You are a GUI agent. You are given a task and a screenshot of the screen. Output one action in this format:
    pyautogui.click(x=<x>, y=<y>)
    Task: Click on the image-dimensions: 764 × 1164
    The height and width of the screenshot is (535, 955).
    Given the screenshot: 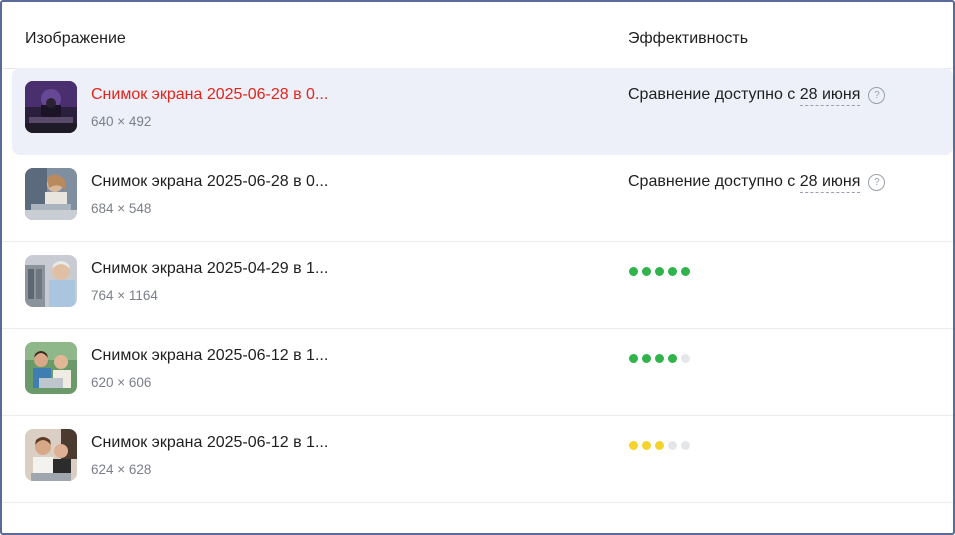 What is the action you would take?
    pyautogui.click(x=124, y=295)
    